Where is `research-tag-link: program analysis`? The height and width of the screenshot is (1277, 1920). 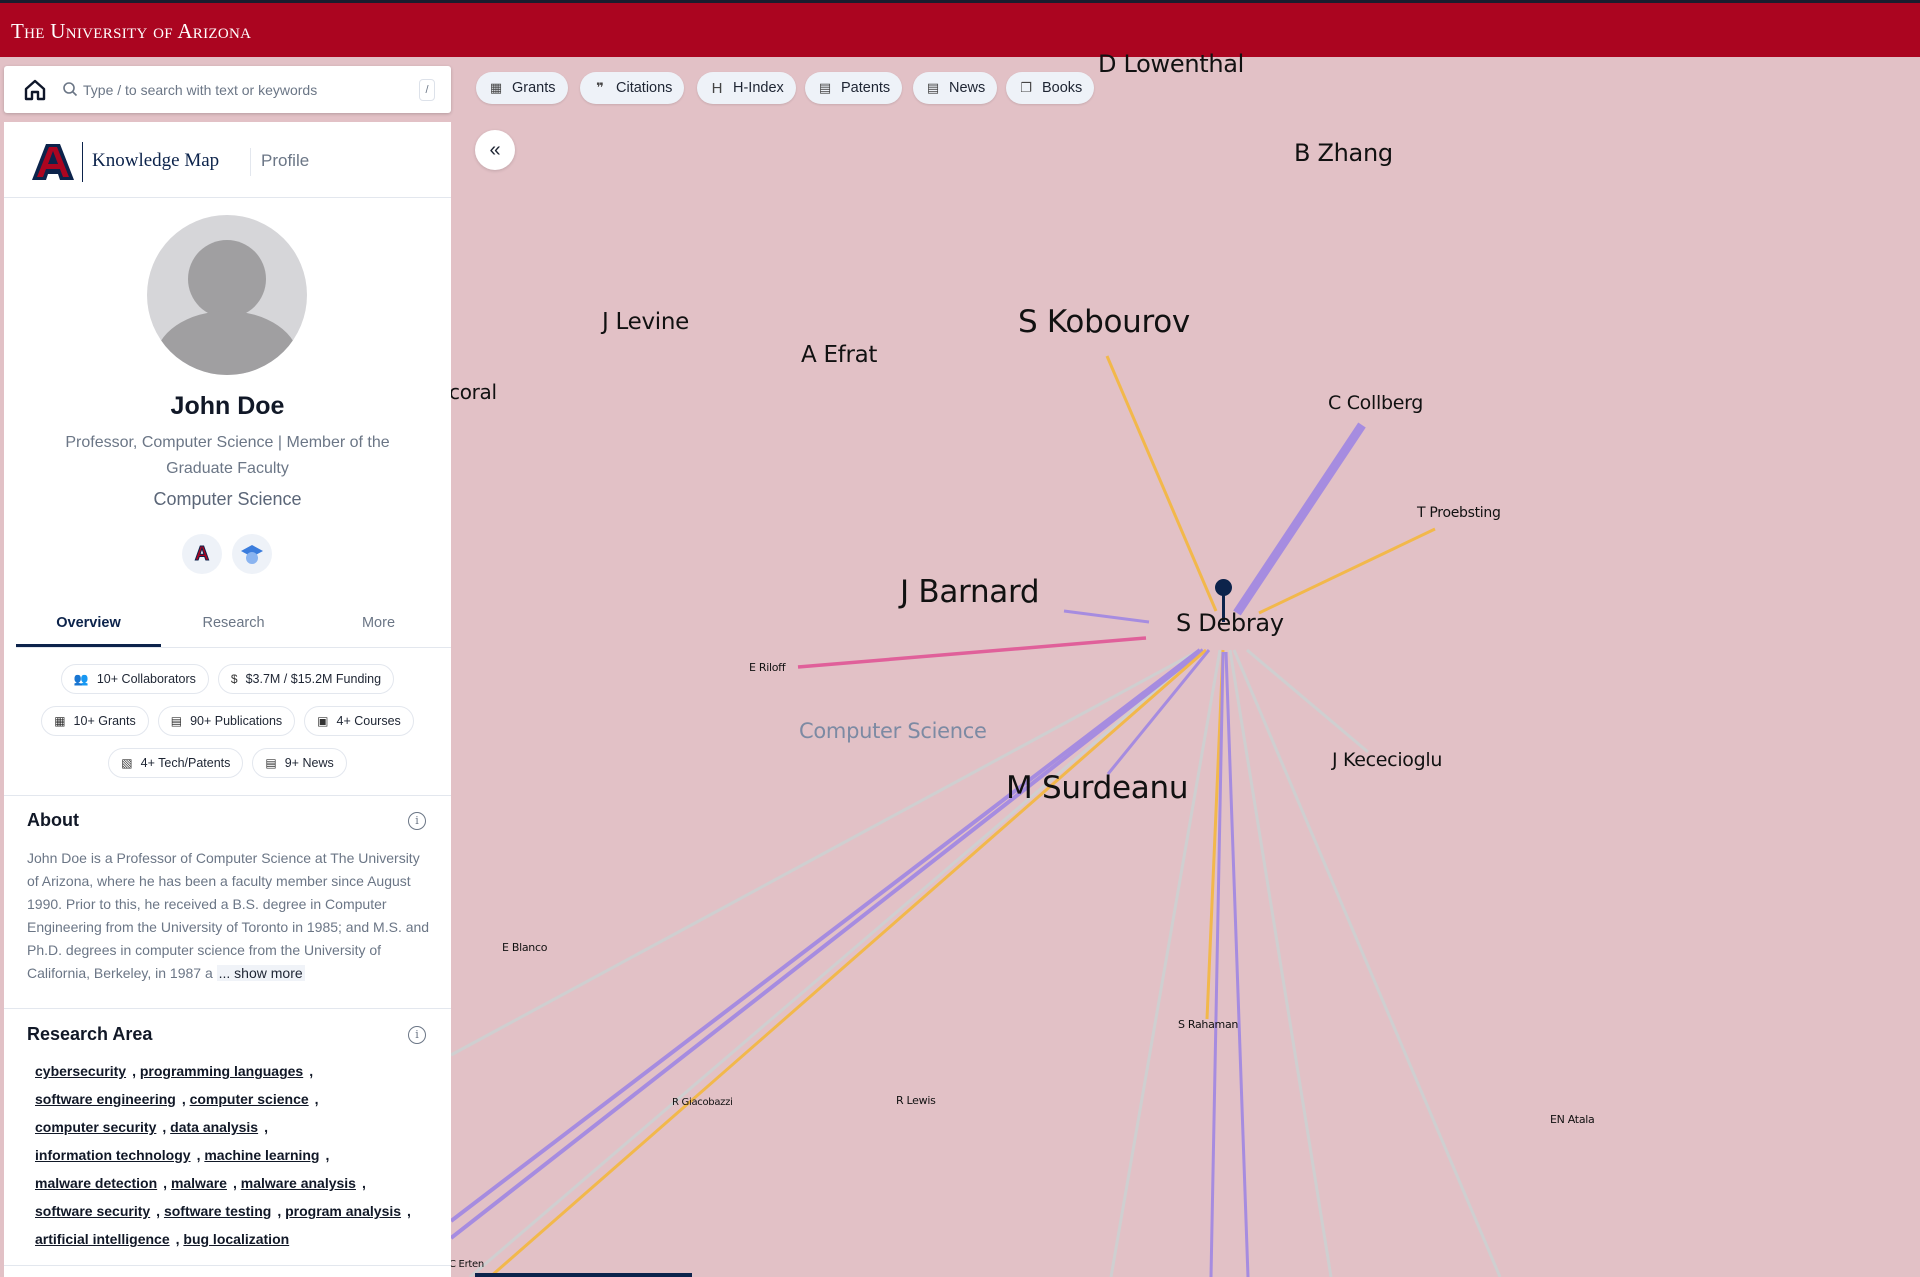 research-tag-link: program analysis is located at coordinates (343, 1211).